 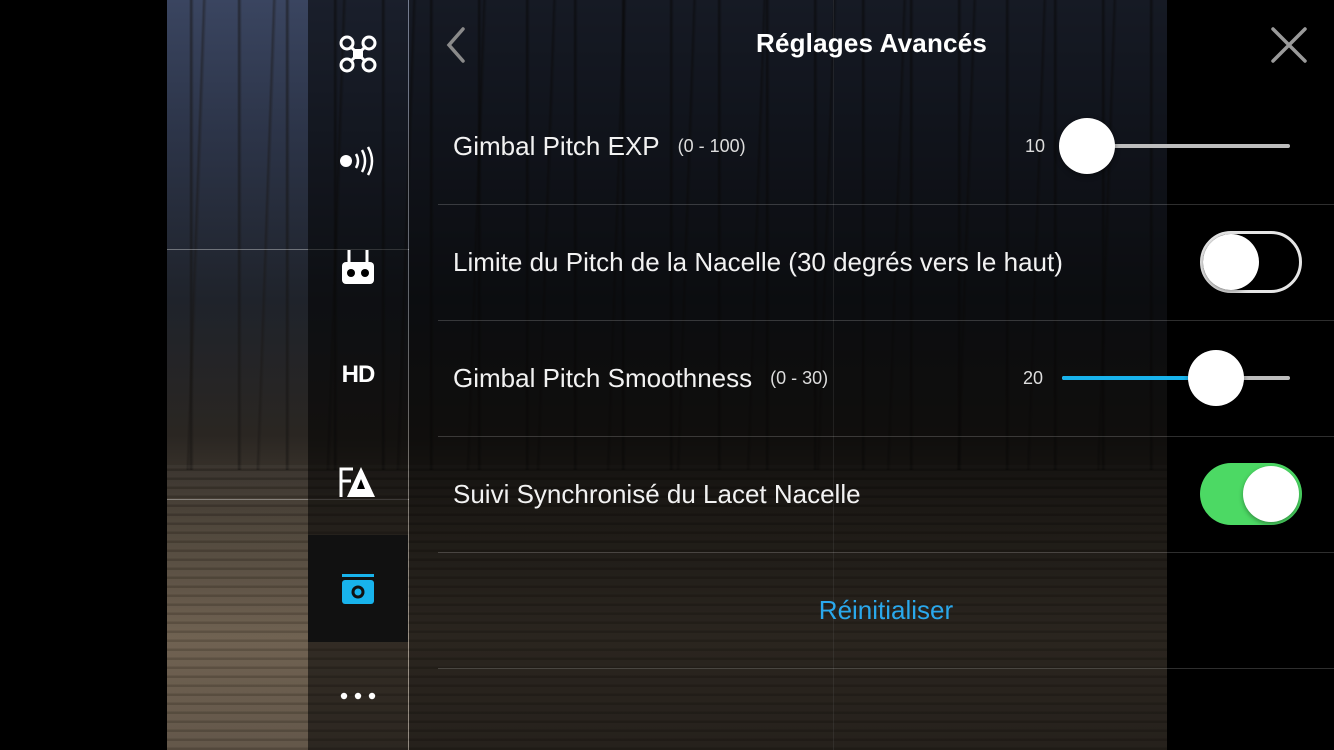 I want to click on reset-button: Réinitialiser, so click(x=886, y=610).